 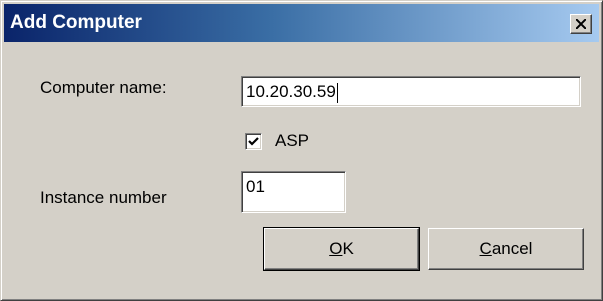 I want to click on asp-label: ASP, so click(x=292, y=141).